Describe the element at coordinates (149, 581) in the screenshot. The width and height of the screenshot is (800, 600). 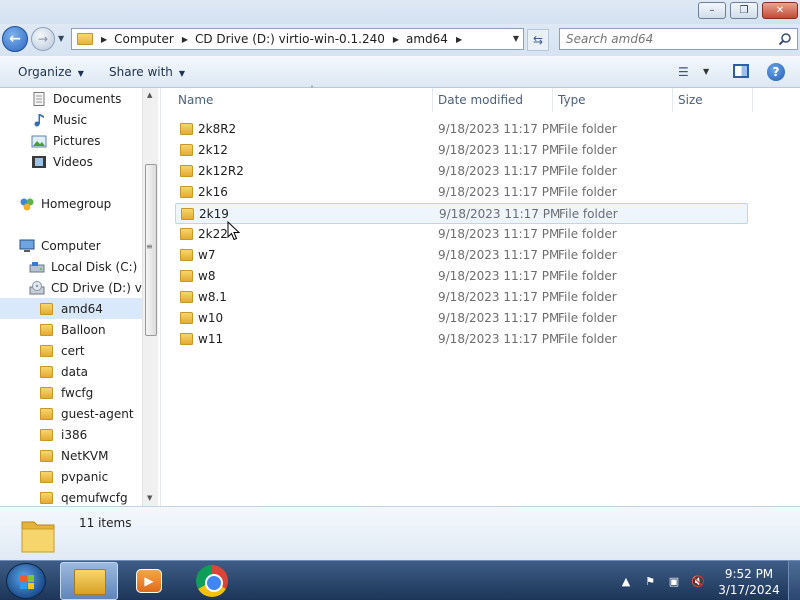
I see `taskbar-media-player-button: ▶` at that location.